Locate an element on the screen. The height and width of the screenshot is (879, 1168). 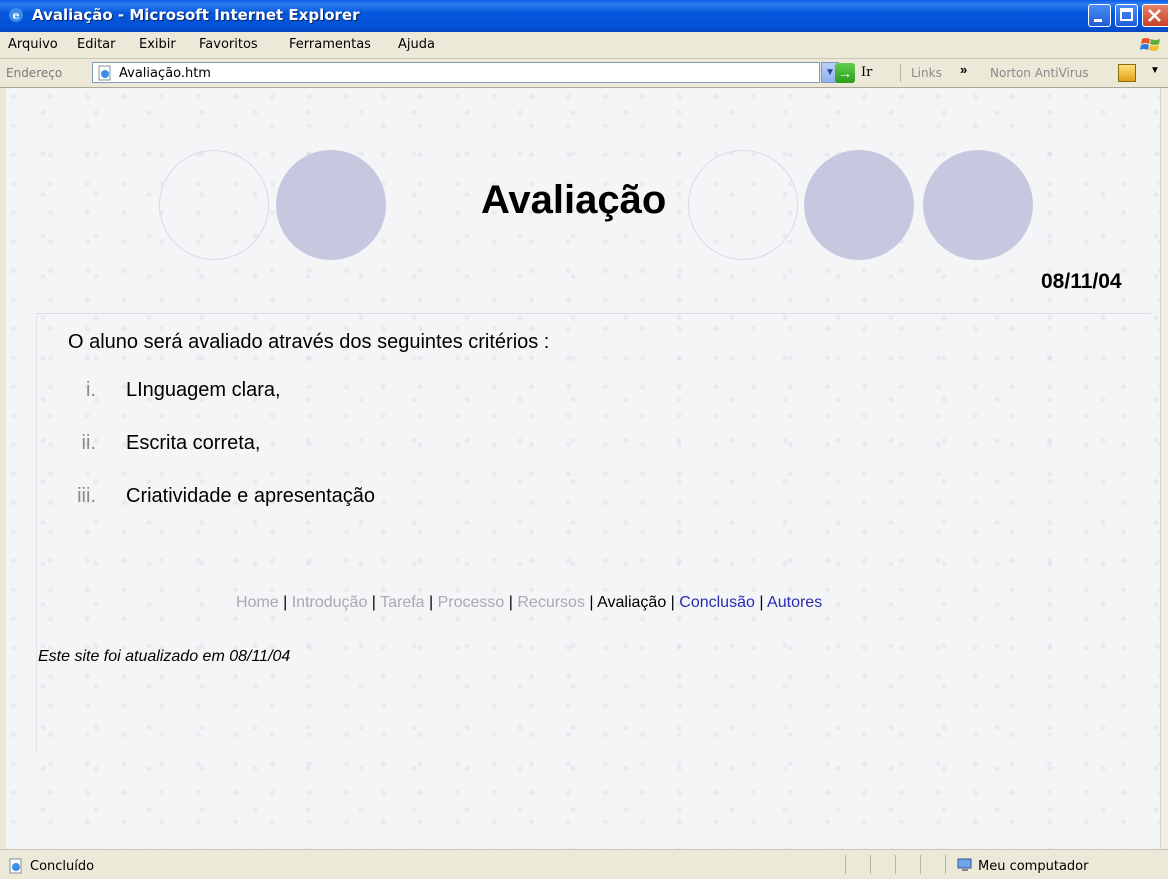
address-url: Avaliação.htm is located at coordinates (165, 73).